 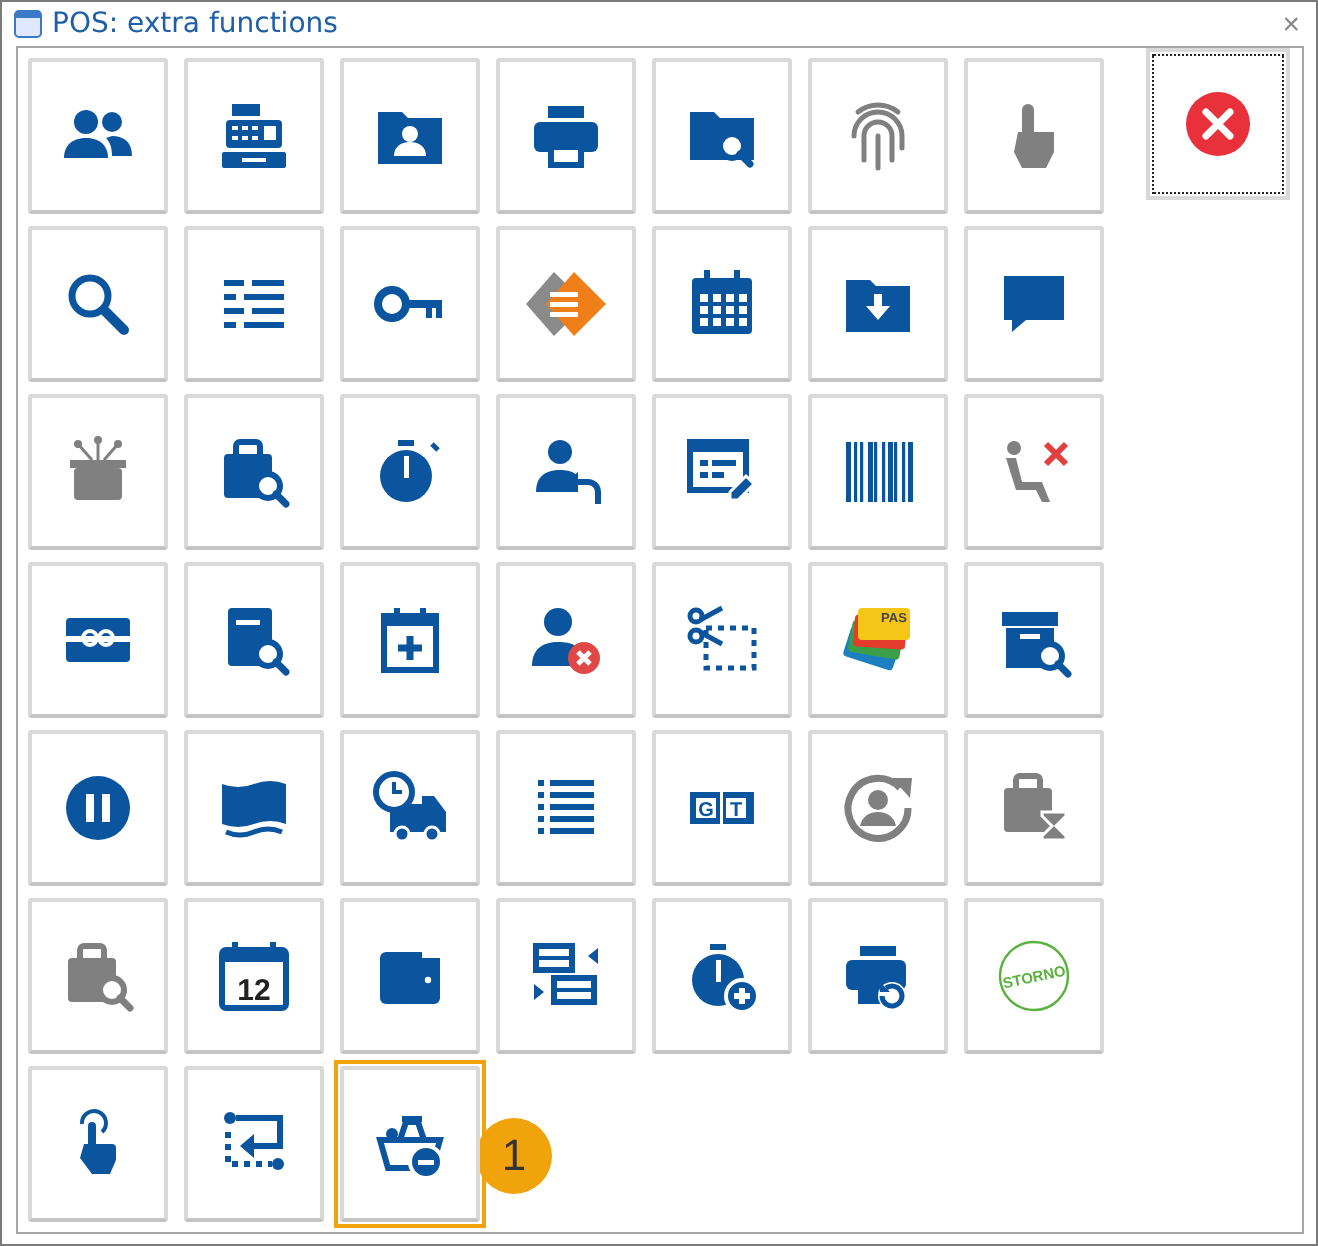 I want to click on day-number: 12, so click(x=254, y=991).